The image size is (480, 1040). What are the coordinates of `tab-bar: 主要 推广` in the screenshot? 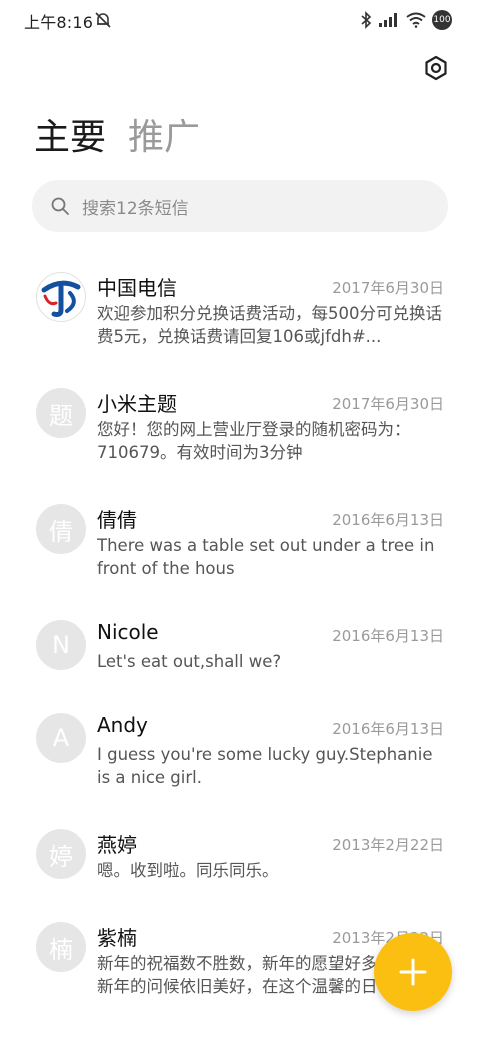 It's located at (117, 134).